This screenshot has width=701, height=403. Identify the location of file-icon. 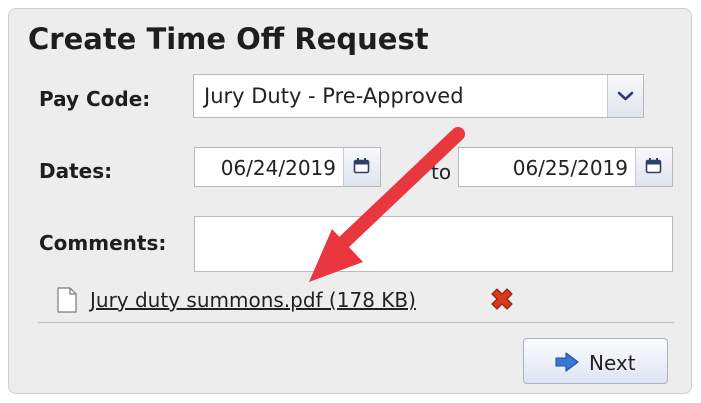
(67, 302).